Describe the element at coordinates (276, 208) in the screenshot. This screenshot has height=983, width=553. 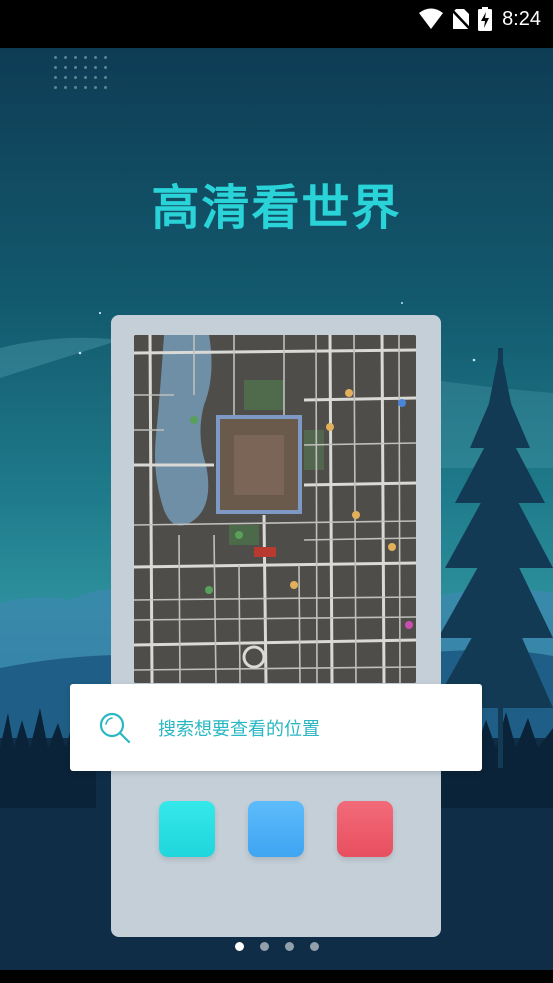
I see `slide-headline: 高清看世界` at that location.